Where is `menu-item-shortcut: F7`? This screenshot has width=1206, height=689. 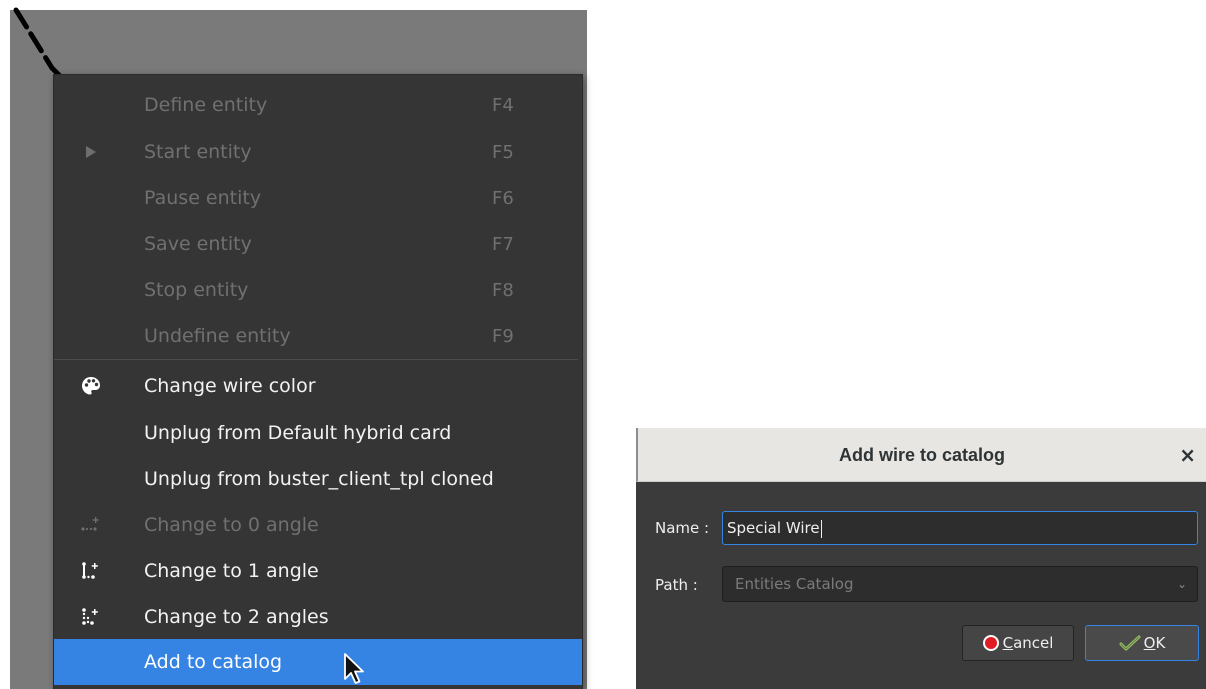
menu-item-shortcut: F7 is located at coordinates (503, 244).